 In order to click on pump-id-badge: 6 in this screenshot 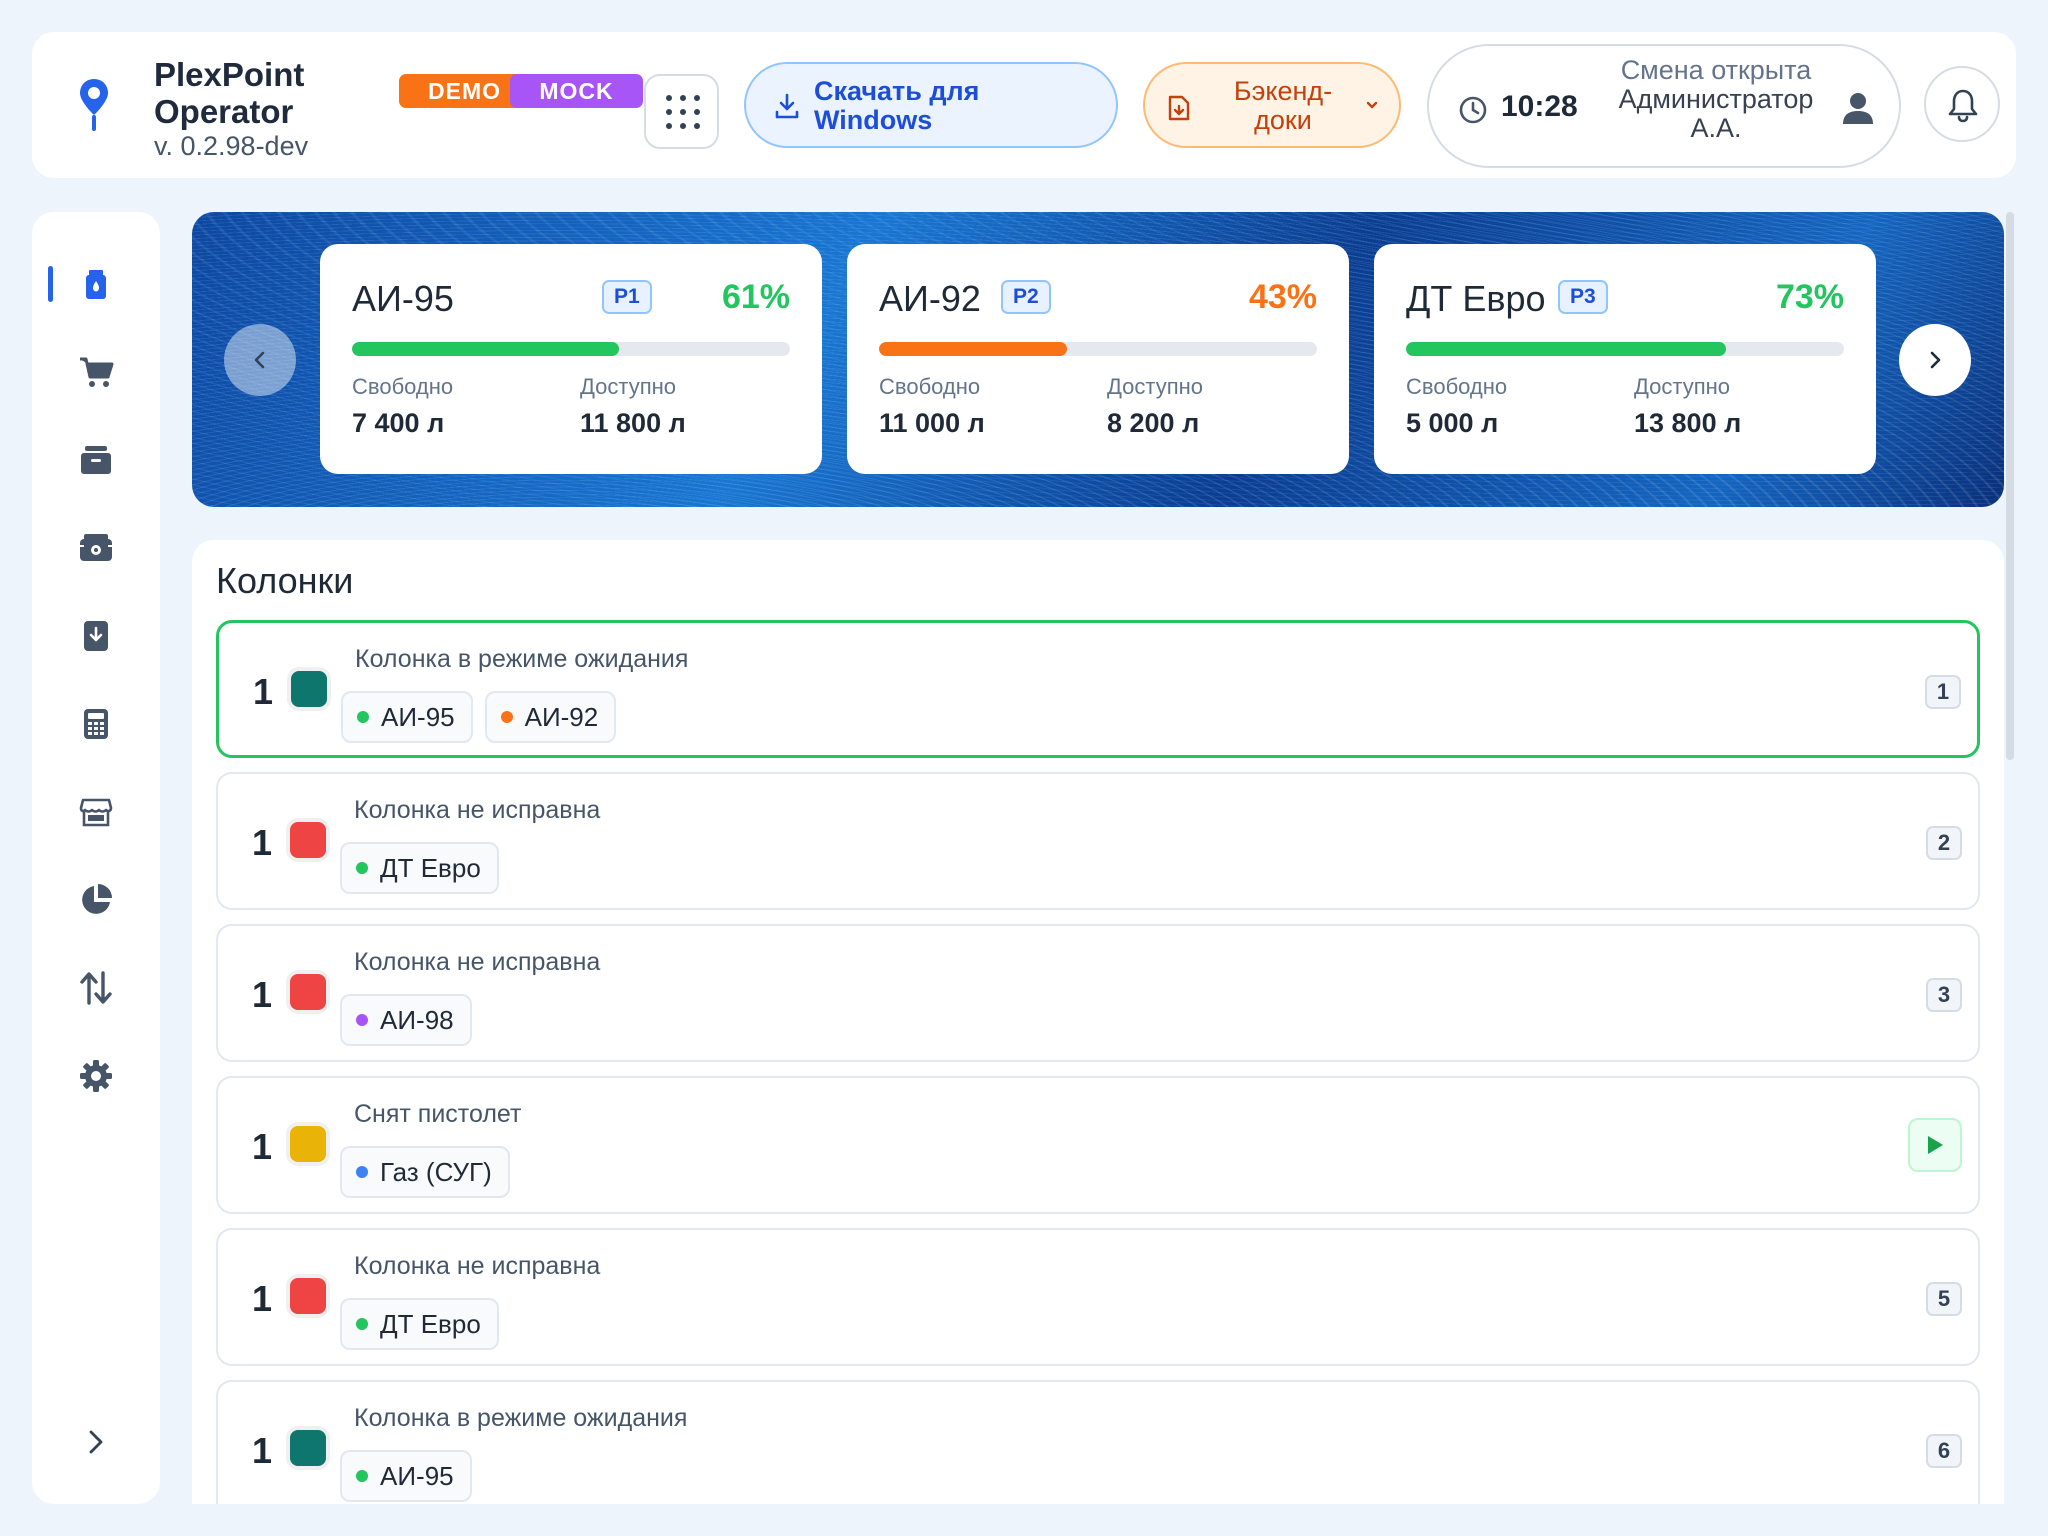, I will do `click(1944, 1451)`.